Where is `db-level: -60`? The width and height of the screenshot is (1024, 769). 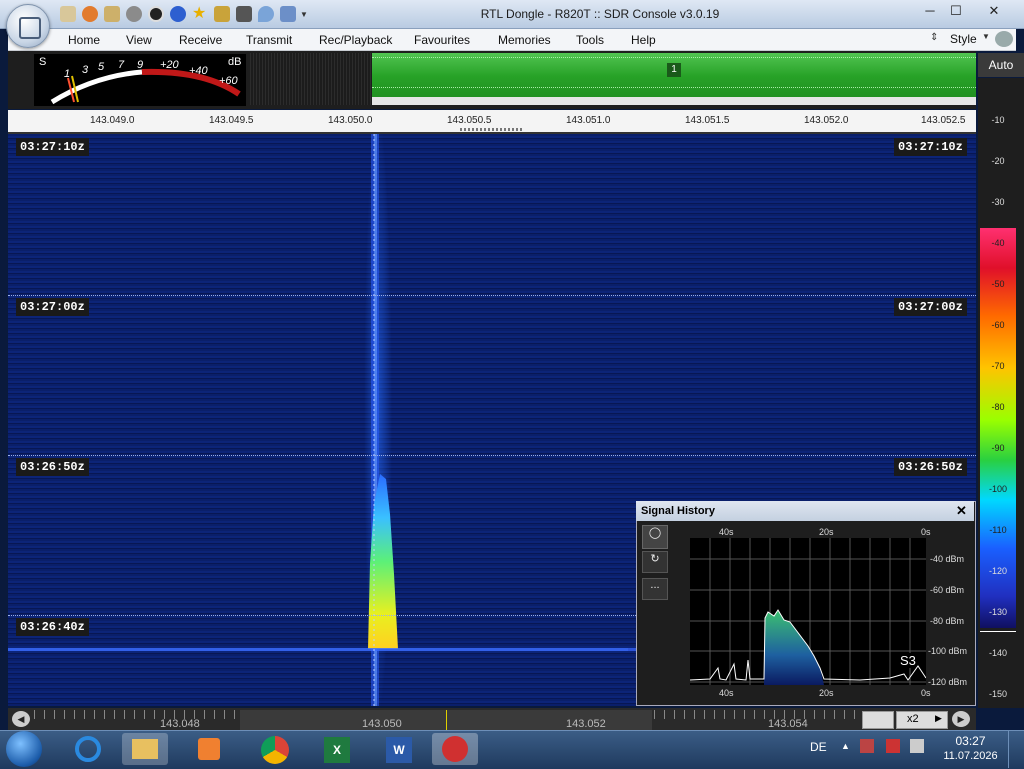
db-level: -60 is located at coordinates (998, 325).